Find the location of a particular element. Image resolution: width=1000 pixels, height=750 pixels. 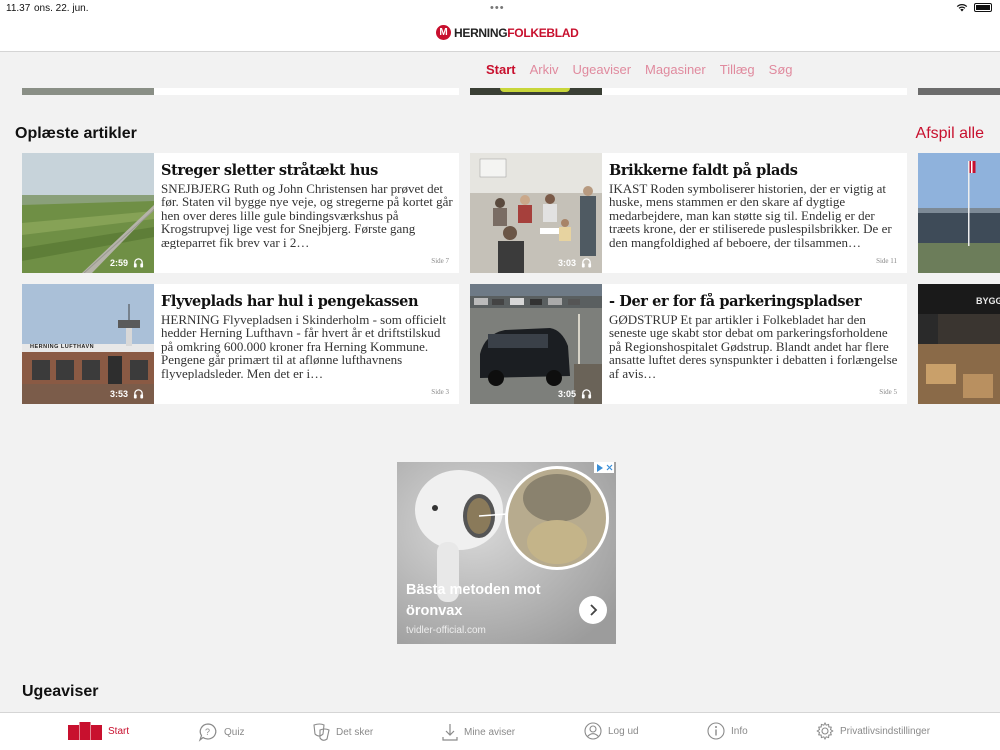

tab-magasiner: Magasiner is located at coordinates (675, 69).